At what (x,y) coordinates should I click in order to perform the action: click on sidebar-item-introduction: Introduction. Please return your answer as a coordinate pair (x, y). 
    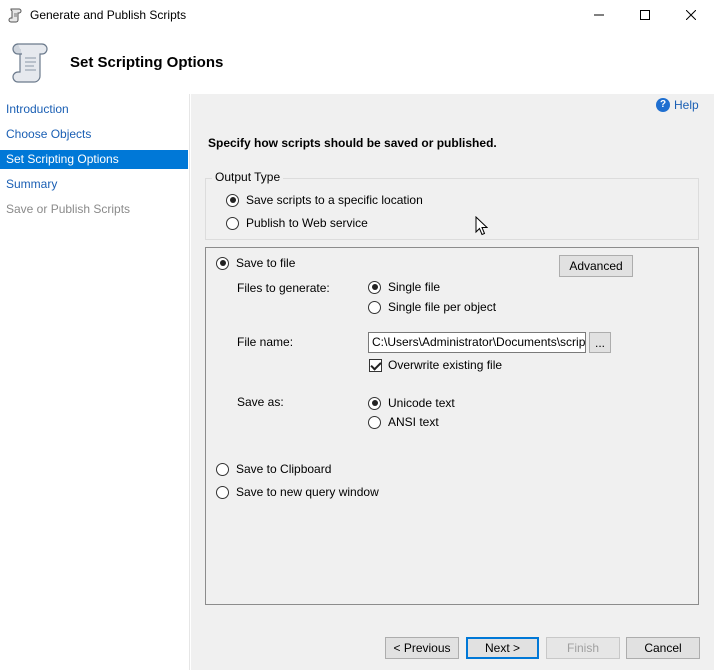
    Looking at the image, I should click on (94, 109).